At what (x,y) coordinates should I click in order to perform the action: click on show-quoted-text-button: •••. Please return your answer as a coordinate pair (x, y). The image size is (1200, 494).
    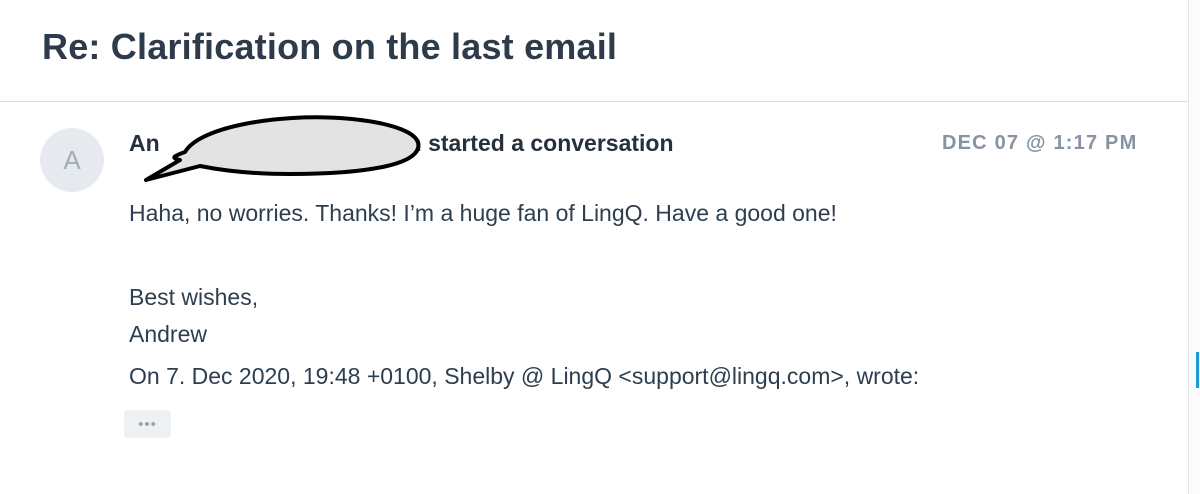
    Looking at the image, I should click on (147, 424).